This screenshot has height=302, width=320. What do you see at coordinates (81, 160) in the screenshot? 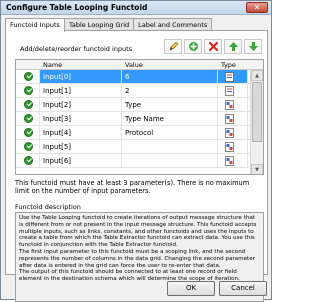
I see `input-name: Input[6]` at bounding box center [81, 160].